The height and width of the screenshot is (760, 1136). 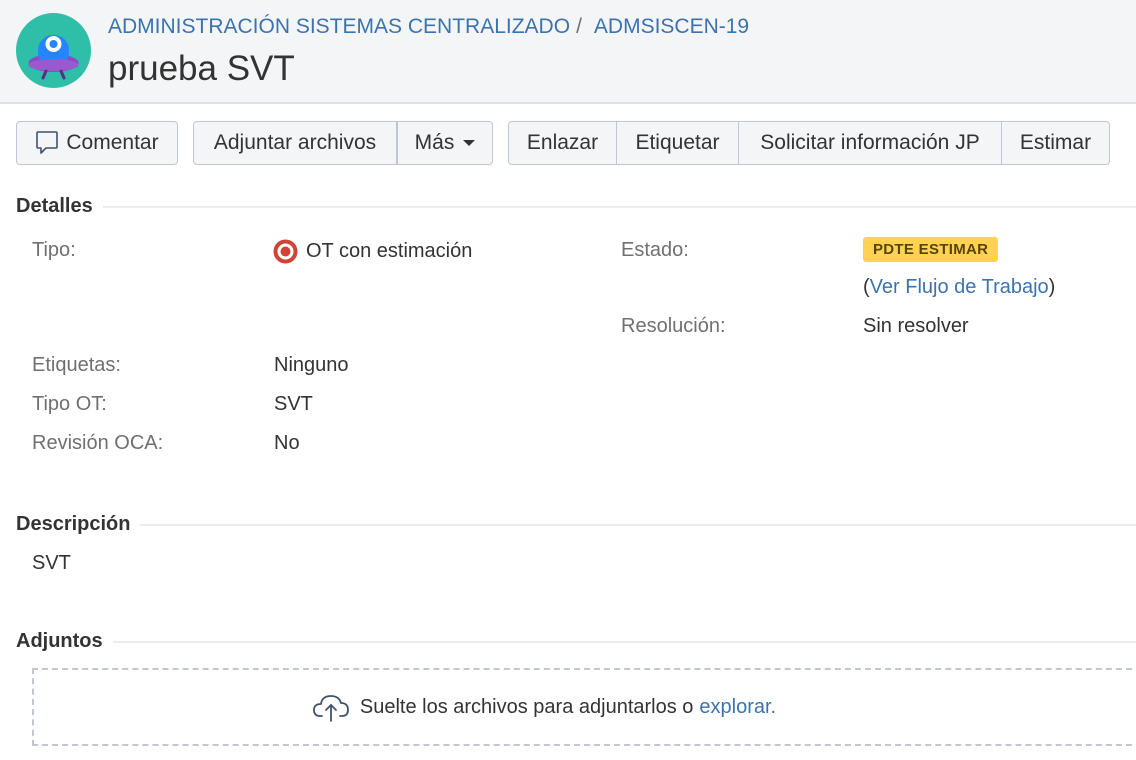 What do you see at coordinates (469, 143) in the screenshot?
I see `chevron-down-icon` at bounding box center [469, 143].